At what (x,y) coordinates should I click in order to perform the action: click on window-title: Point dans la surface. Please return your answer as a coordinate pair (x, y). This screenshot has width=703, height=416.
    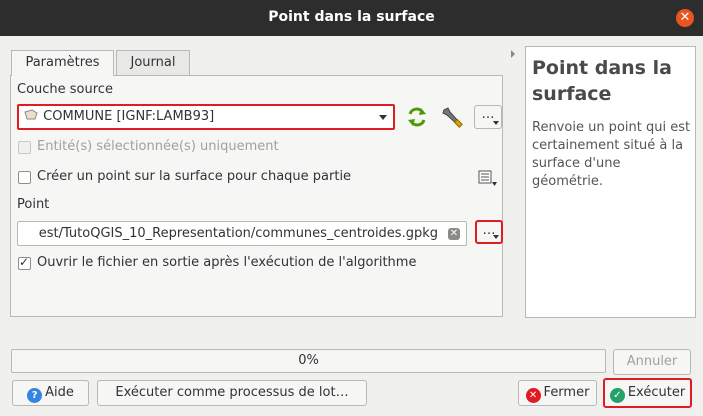
    Looking at the image, I should click on (351, 17).